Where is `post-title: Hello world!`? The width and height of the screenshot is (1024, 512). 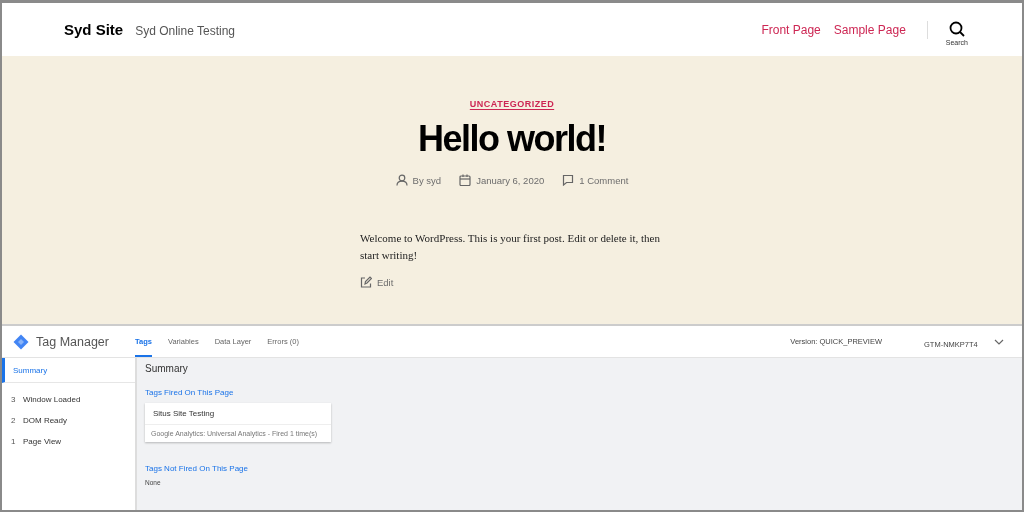 post-title: Hello world! is located at coordinates (512, 139).